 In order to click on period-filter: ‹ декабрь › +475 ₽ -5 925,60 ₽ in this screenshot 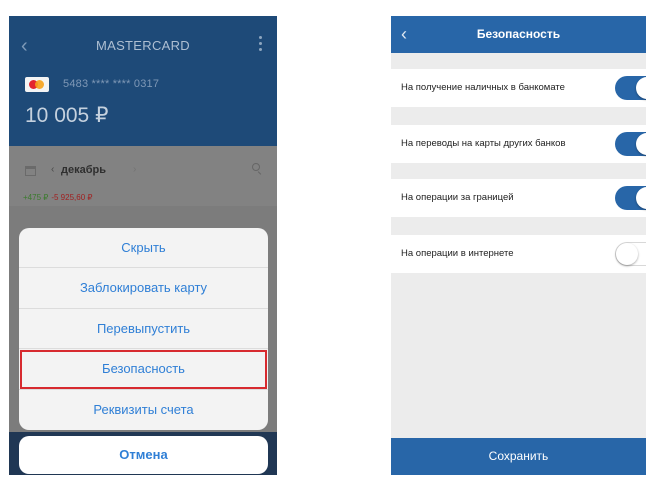, I will do `click(143, 176)`.